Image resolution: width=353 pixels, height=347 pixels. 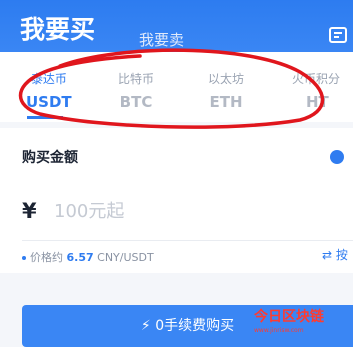 What do you see at coordinates (136, 102) in the screenshot?
I see `coin-symbol: BTC` at bounding box center [136, 102].